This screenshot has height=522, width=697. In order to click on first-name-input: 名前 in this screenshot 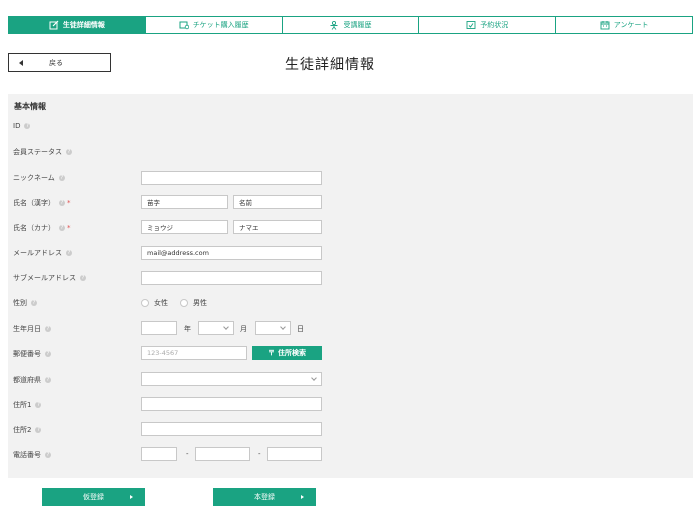, I will do `click(277, 202)`.